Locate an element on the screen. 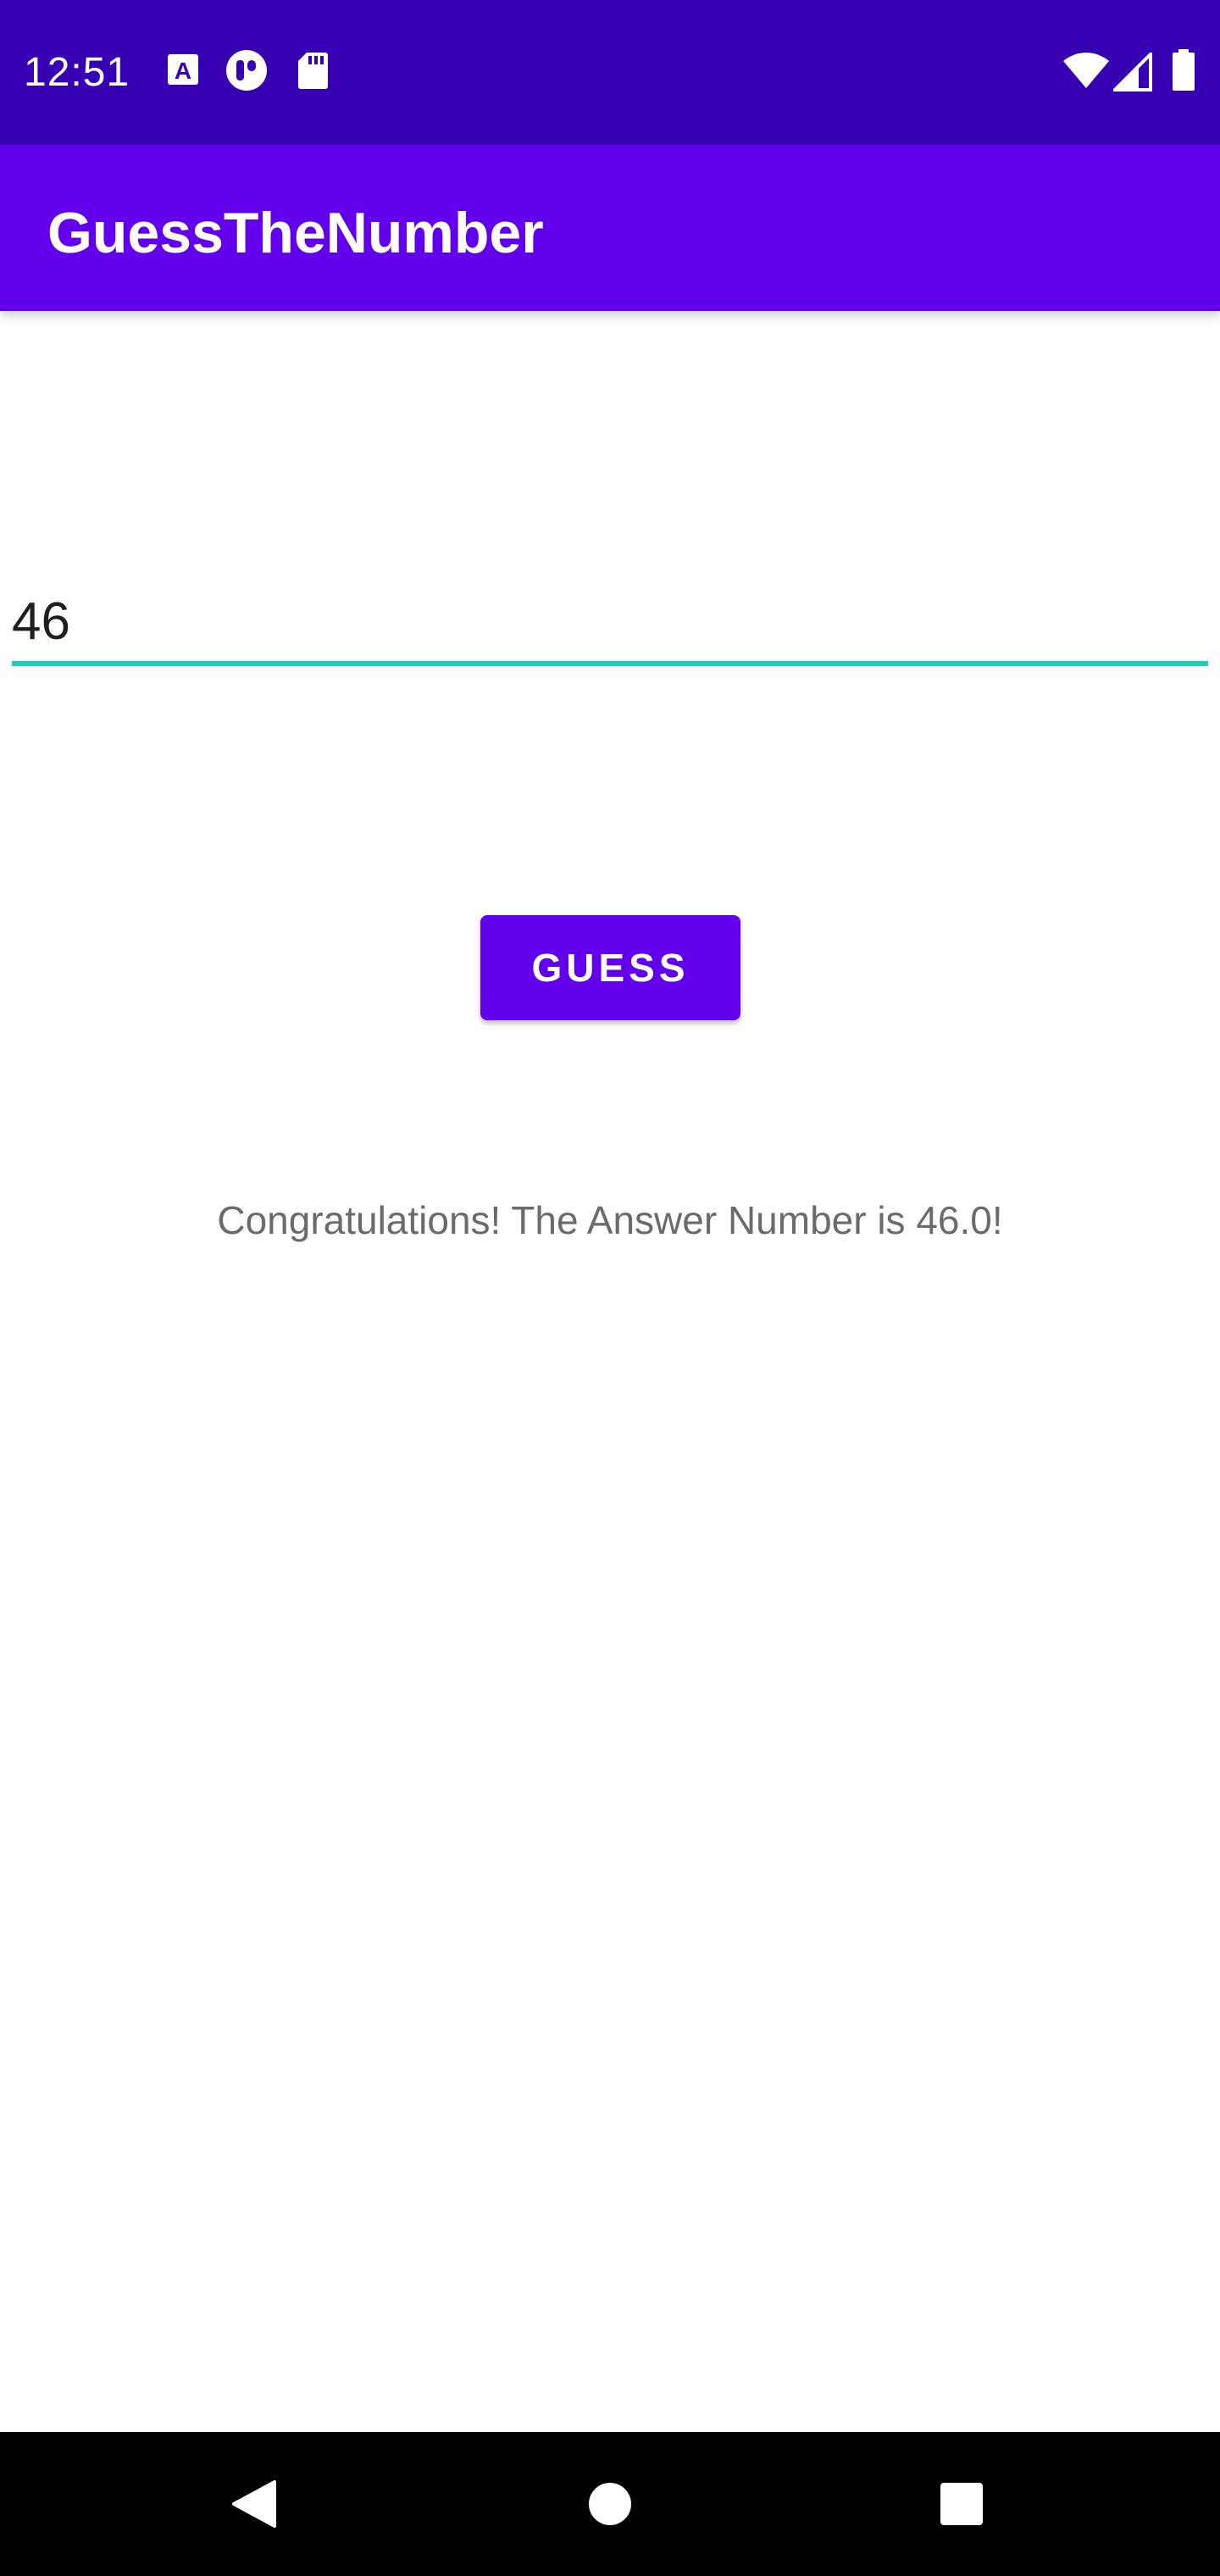 This screenshot has width=1220, height=2576. svg-text: A is located at coordinates (183, 71).